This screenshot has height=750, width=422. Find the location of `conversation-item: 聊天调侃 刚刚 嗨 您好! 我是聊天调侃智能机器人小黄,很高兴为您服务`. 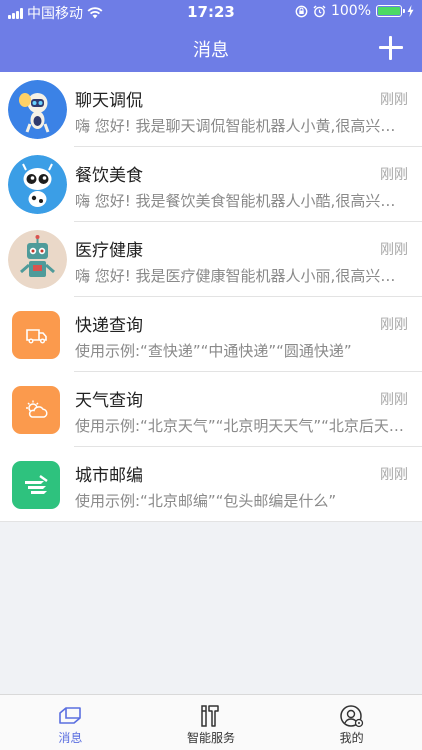

conversation-item: 聊天调侃 刚刚 嗨 您好! 我是聊天调侃智能机器人小黄,很高兴为您服务 is located at coordinates (211, 109).